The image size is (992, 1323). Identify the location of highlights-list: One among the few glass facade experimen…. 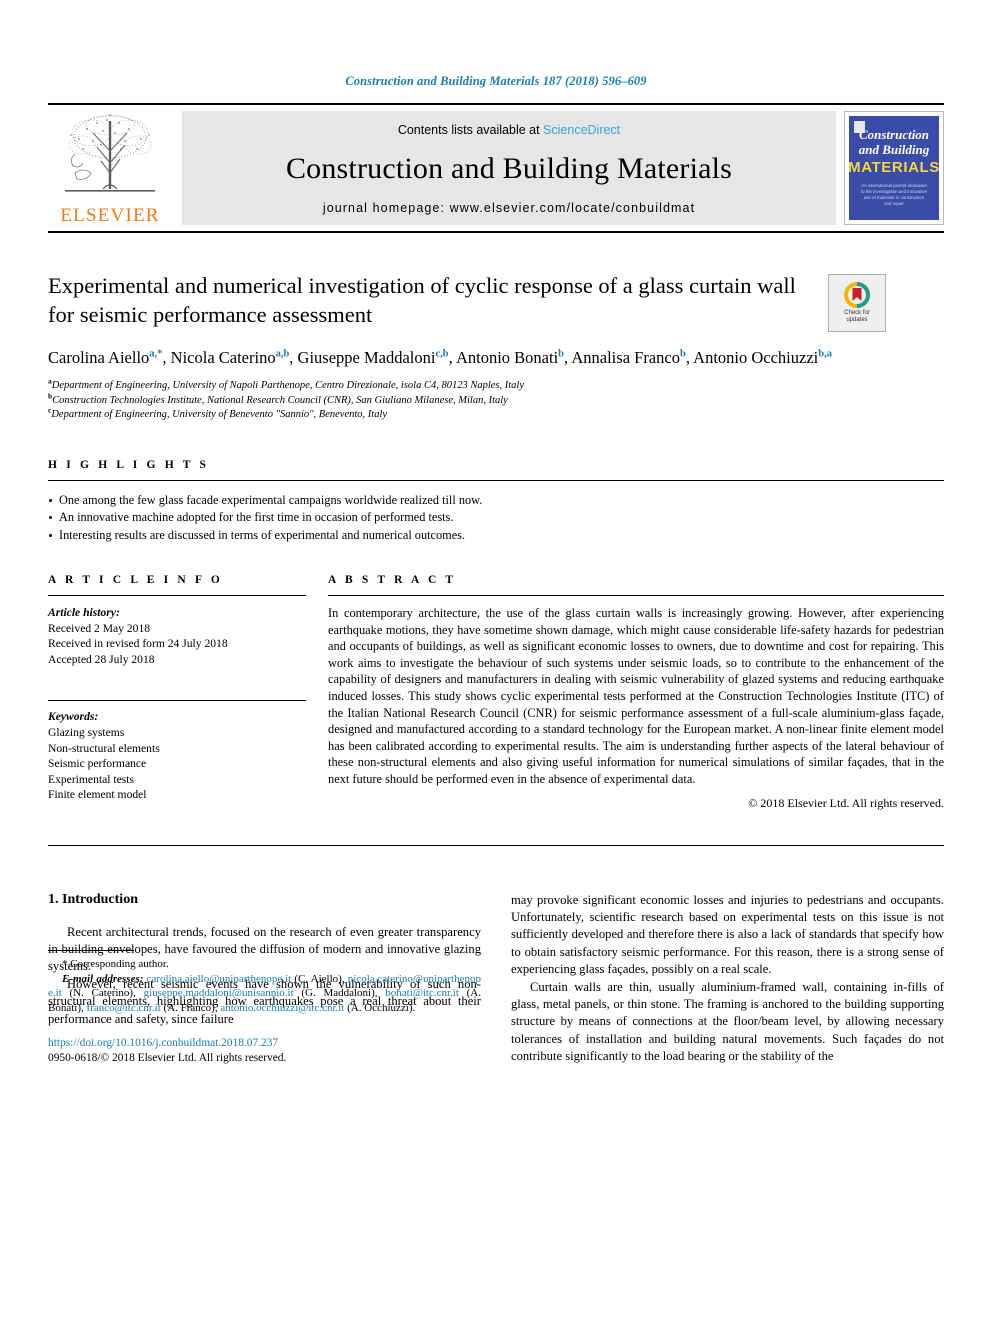
(496, 518).